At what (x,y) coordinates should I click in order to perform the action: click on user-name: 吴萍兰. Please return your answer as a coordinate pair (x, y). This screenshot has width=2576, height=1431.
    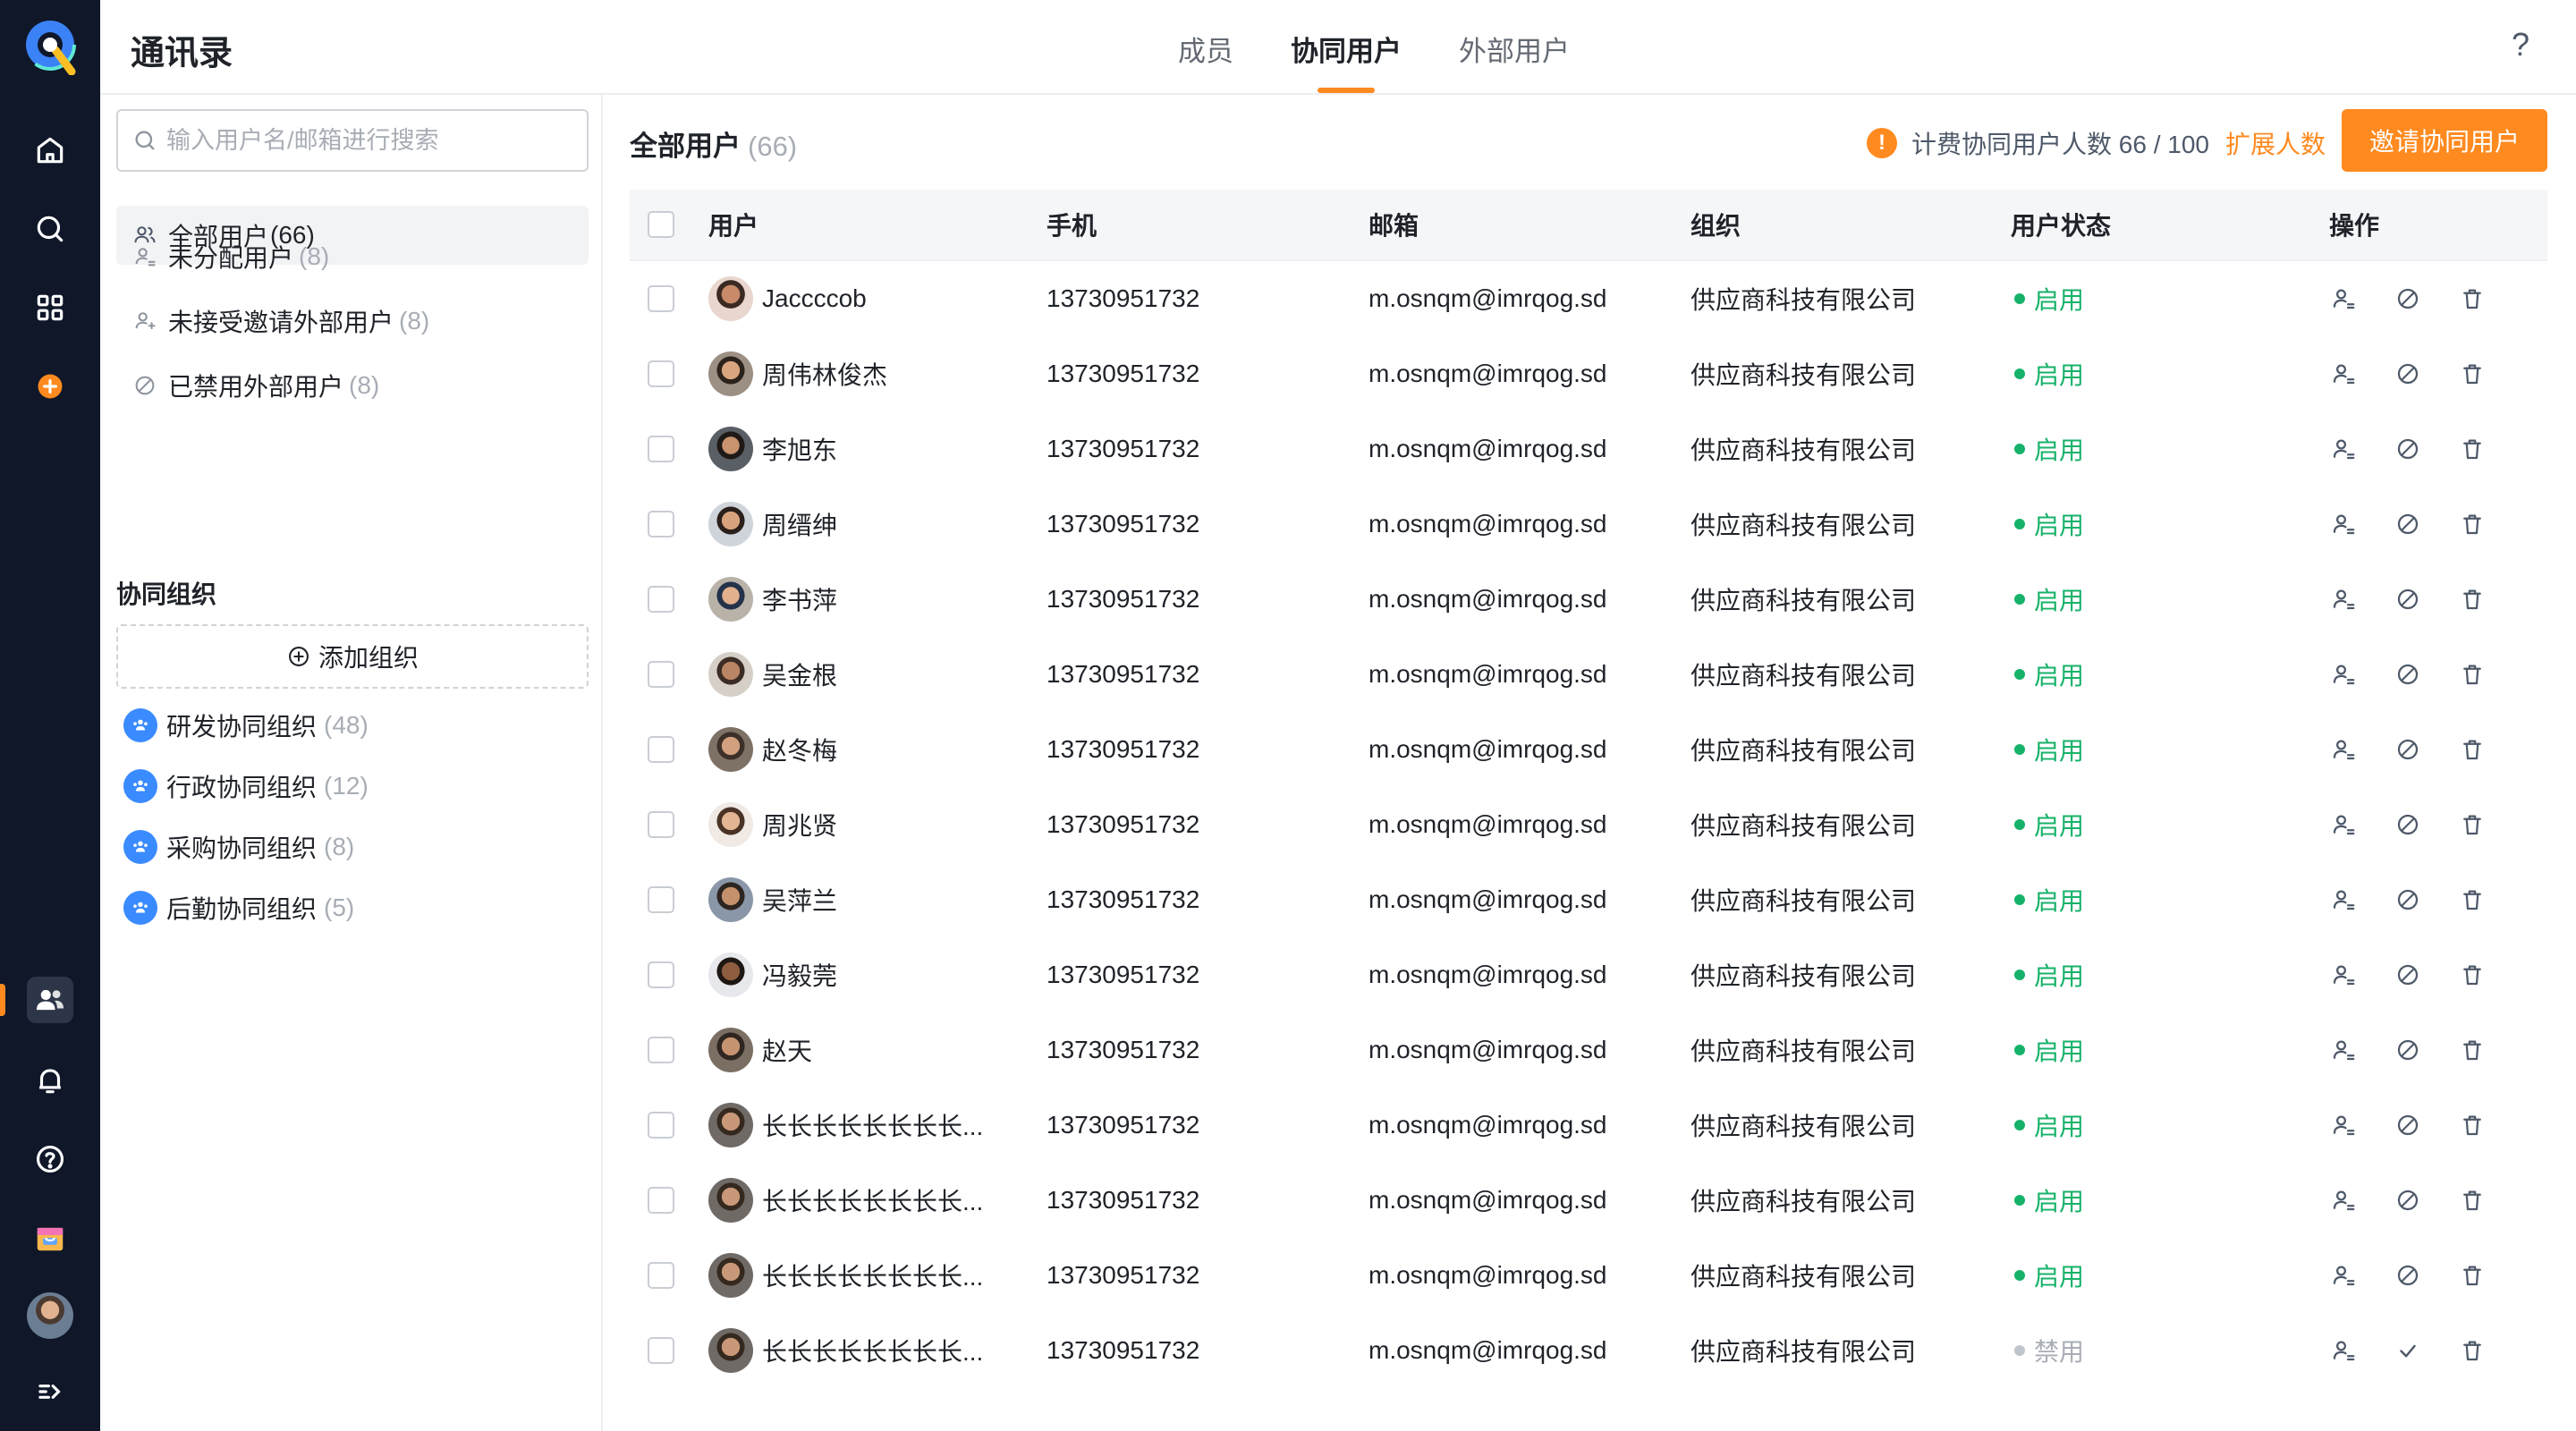
    Looking at the image, I should click on (799, 900).